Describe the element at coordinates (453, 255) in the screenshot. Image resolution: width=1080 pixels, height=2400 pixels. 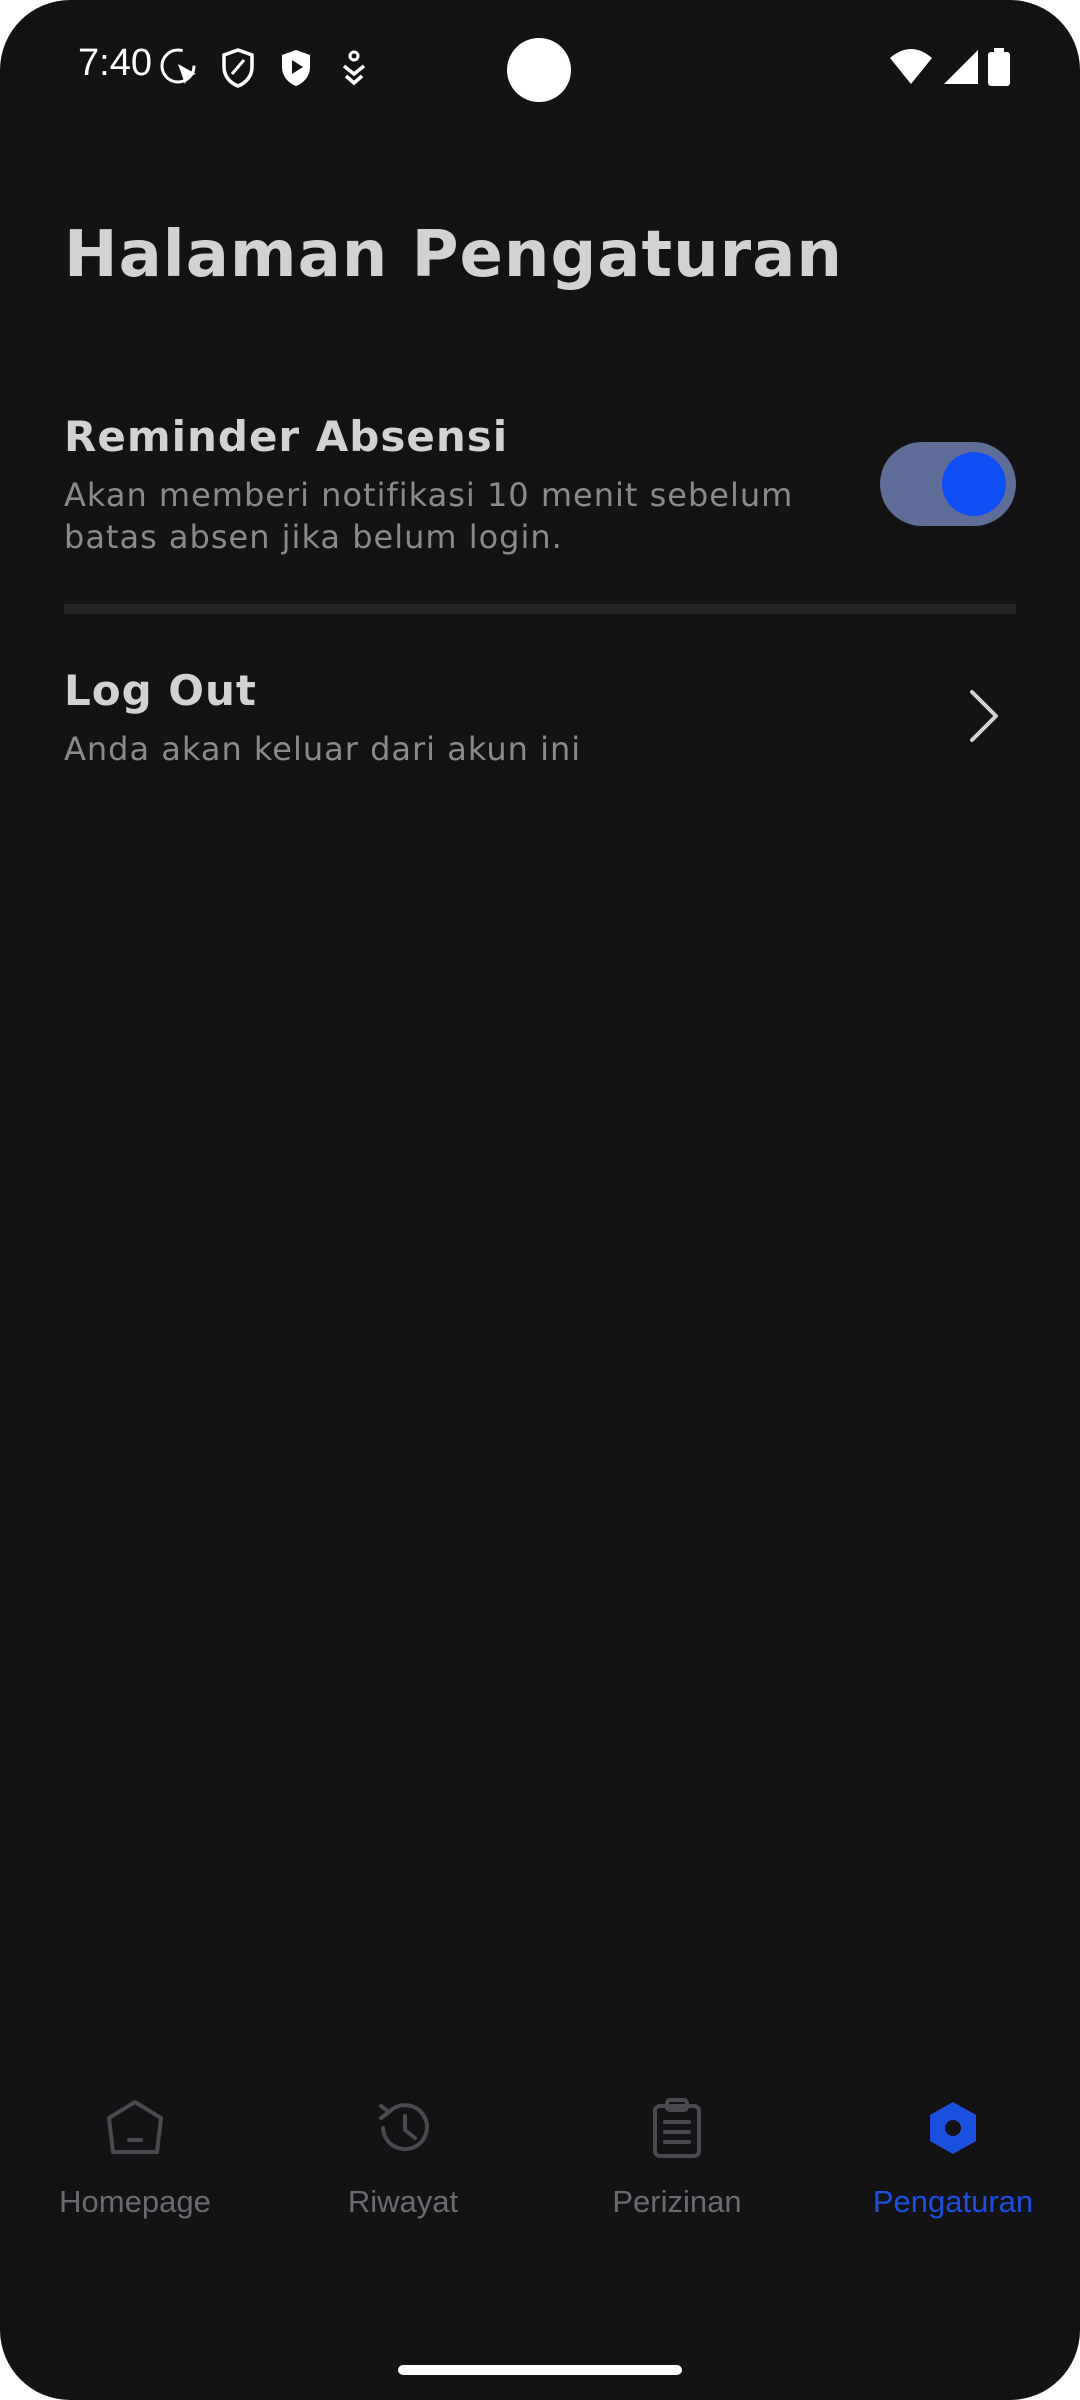
I see `page-title: Halaman Pengaturan` at that location.